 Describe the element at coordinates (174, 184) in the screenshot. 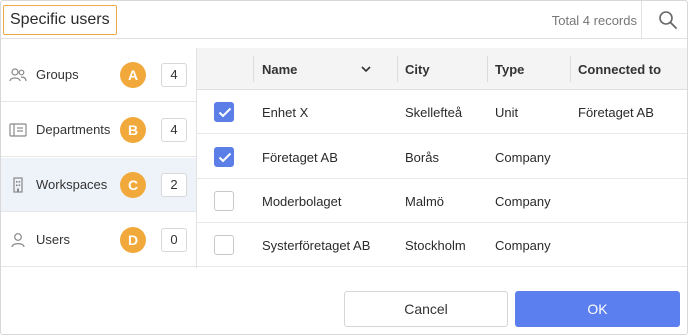

I see `count-badge: 2` at that location.